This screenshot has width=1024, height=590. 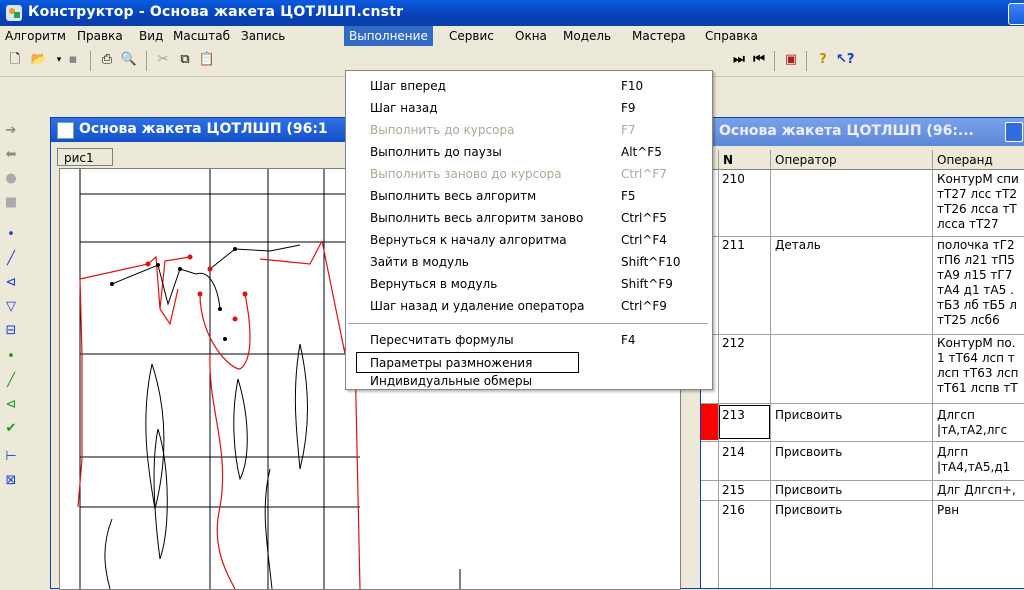 What do you see at coordinates (1014, 132) in the screenshot?
I see `minimize-button` at bounding box center [1014, 132].